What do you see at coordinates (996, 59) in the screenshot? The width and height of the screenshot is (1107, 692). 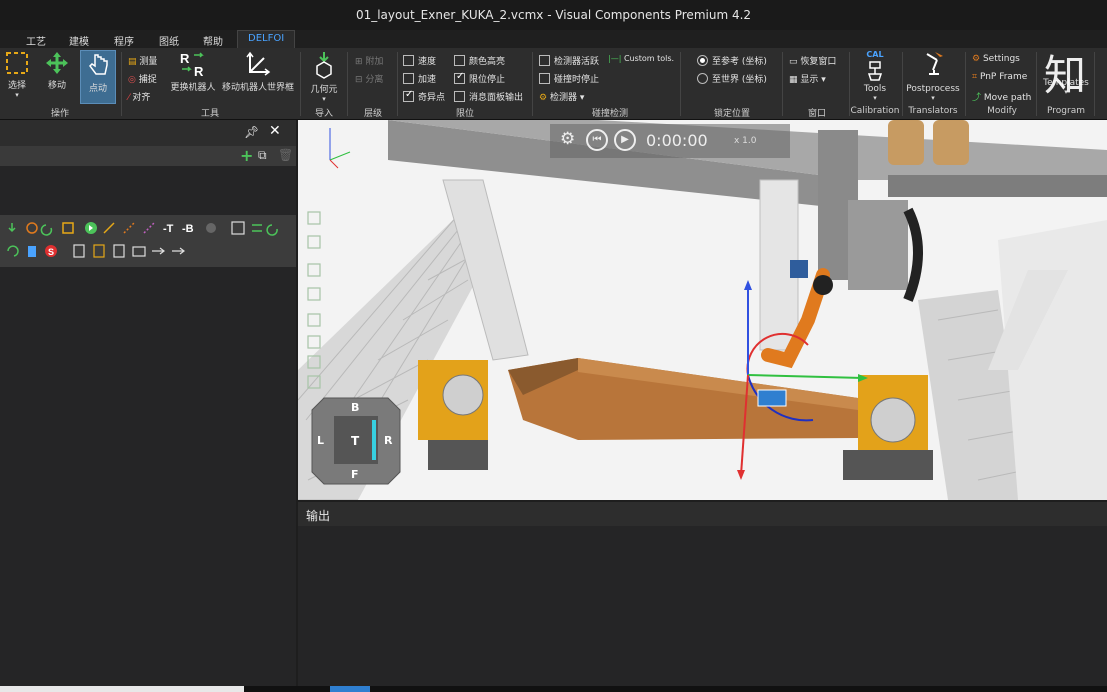 I see `settings-button: ⚙ Settings` at bounding box center [996, 59].